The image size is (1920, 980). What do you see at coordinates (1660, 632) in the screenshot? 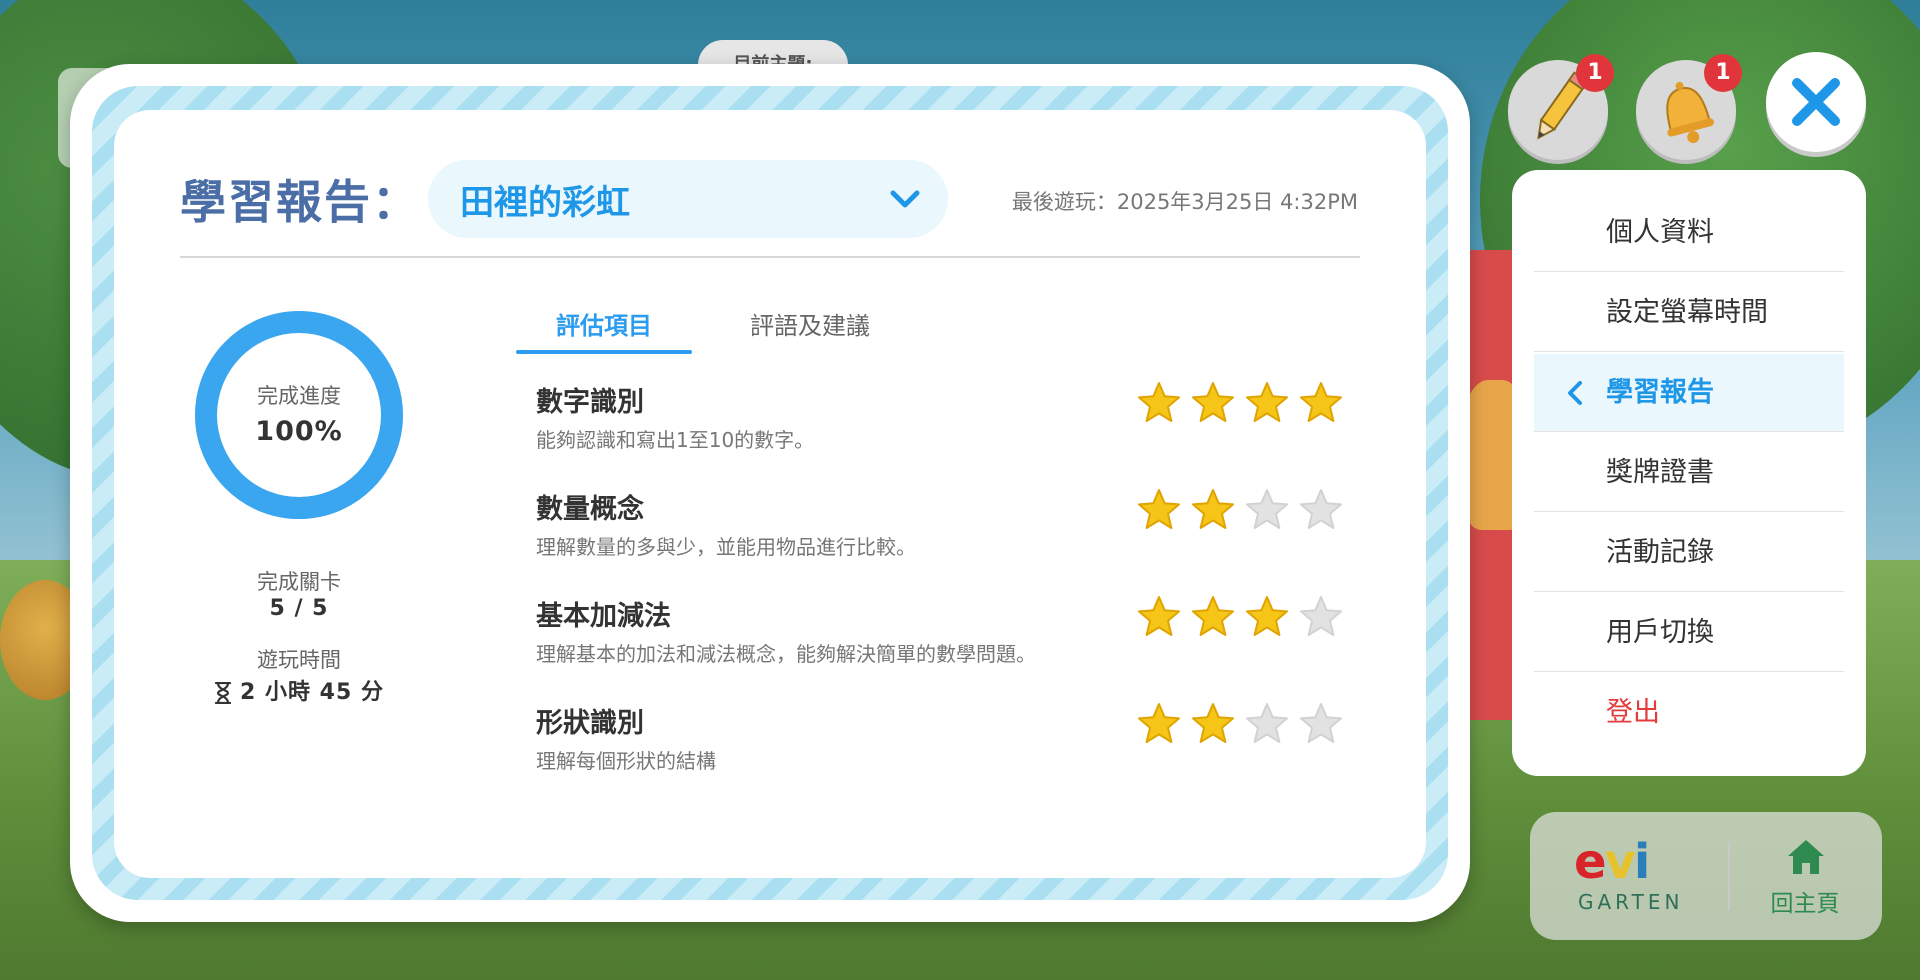
I see `menu-item-label: 用戶切換` at bounding box center [1660, 632].